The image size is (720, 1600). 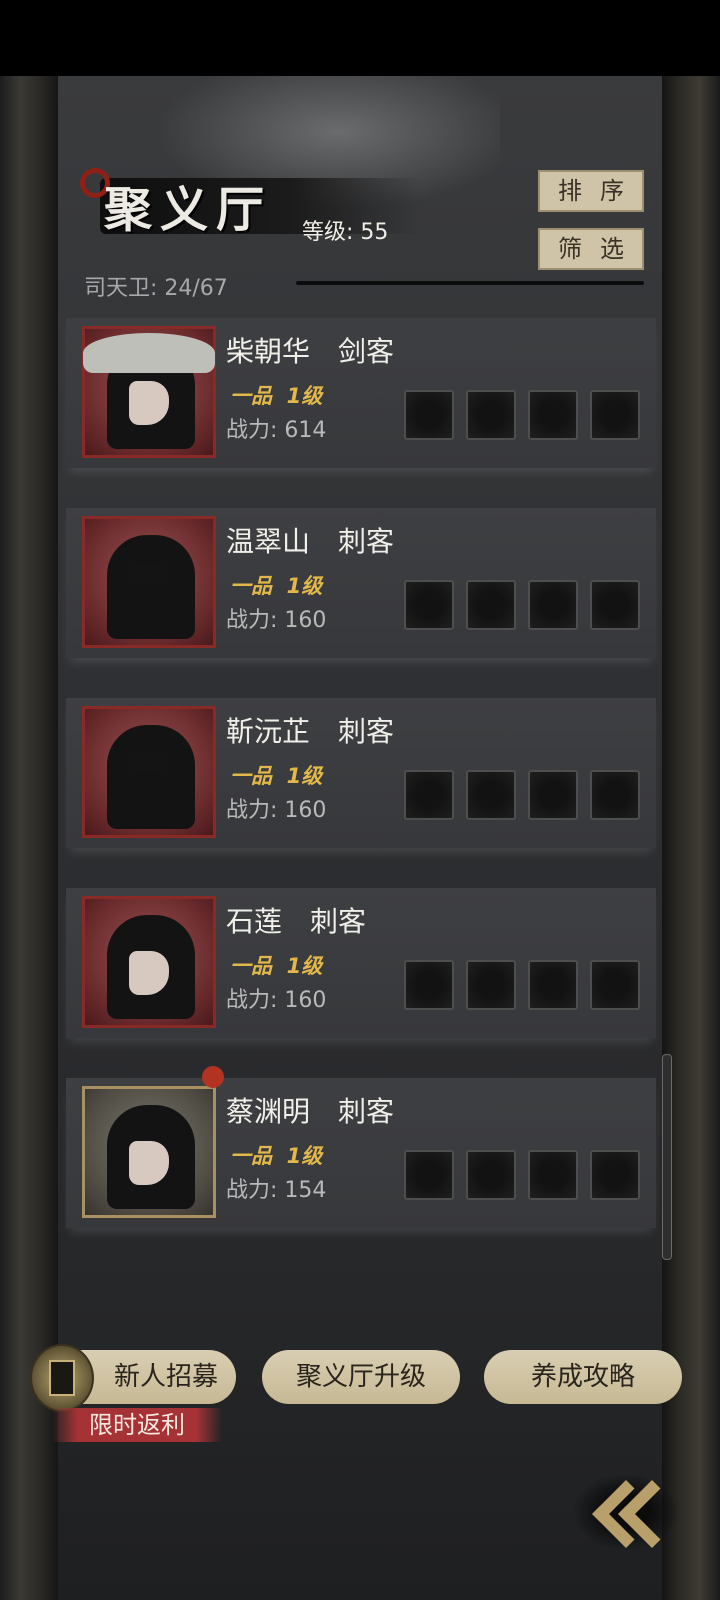 What do you see at coordinates (296, 921) in the screenshot?
I see `hero-name: 石莲 刺客` at bounding box center [296, 921].